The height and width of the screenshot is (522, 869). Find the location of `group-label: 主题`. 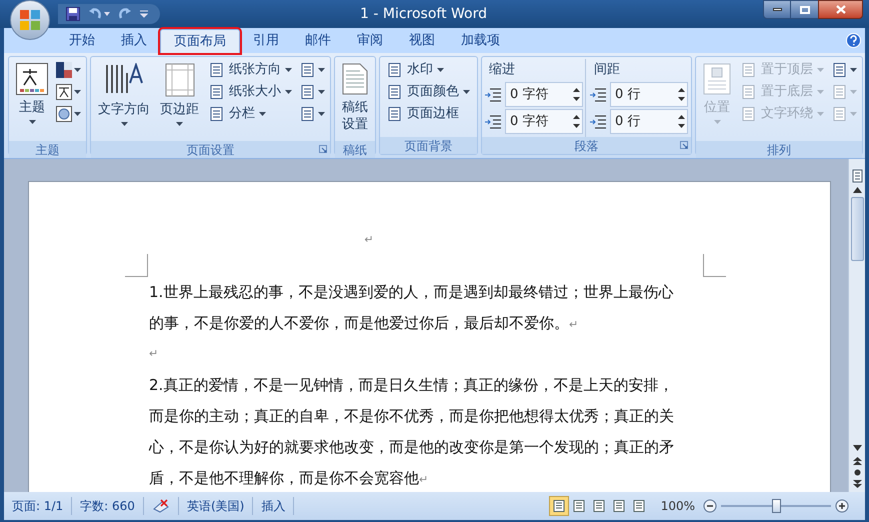

group-label: 主题 is located at coordinates (48, 150).